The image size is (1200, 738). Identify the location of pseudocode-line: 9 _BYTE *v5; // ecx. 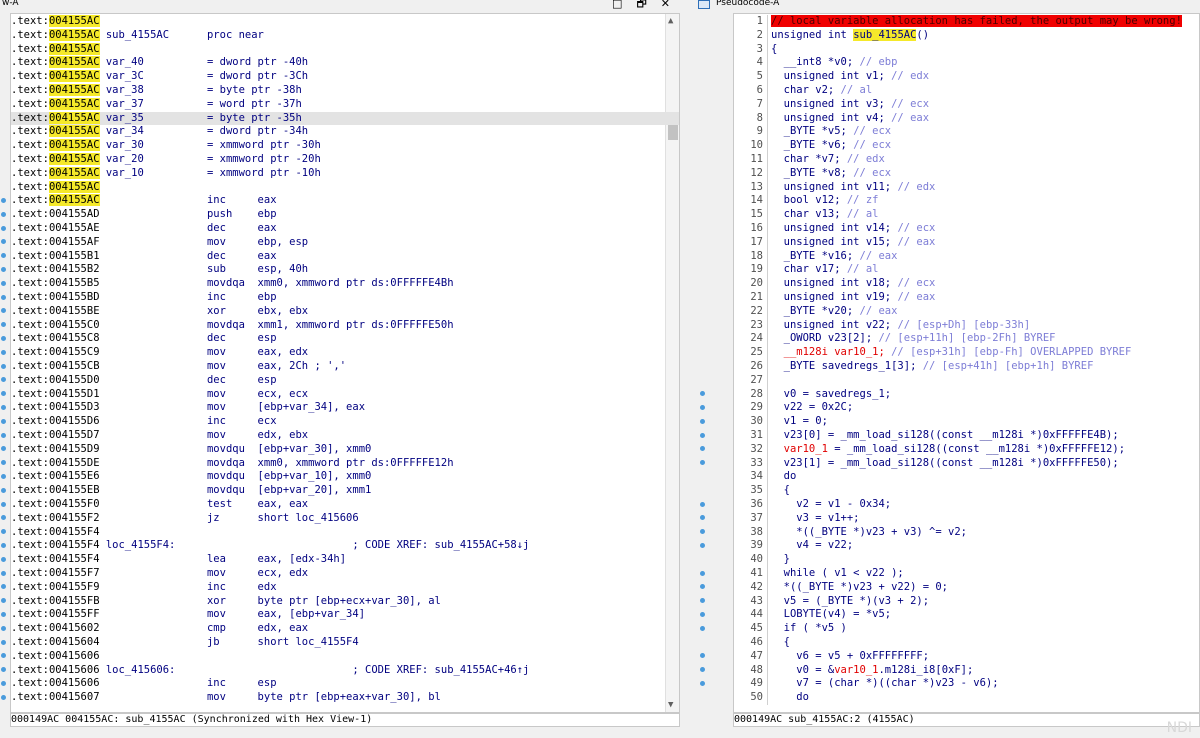
(966, 132).